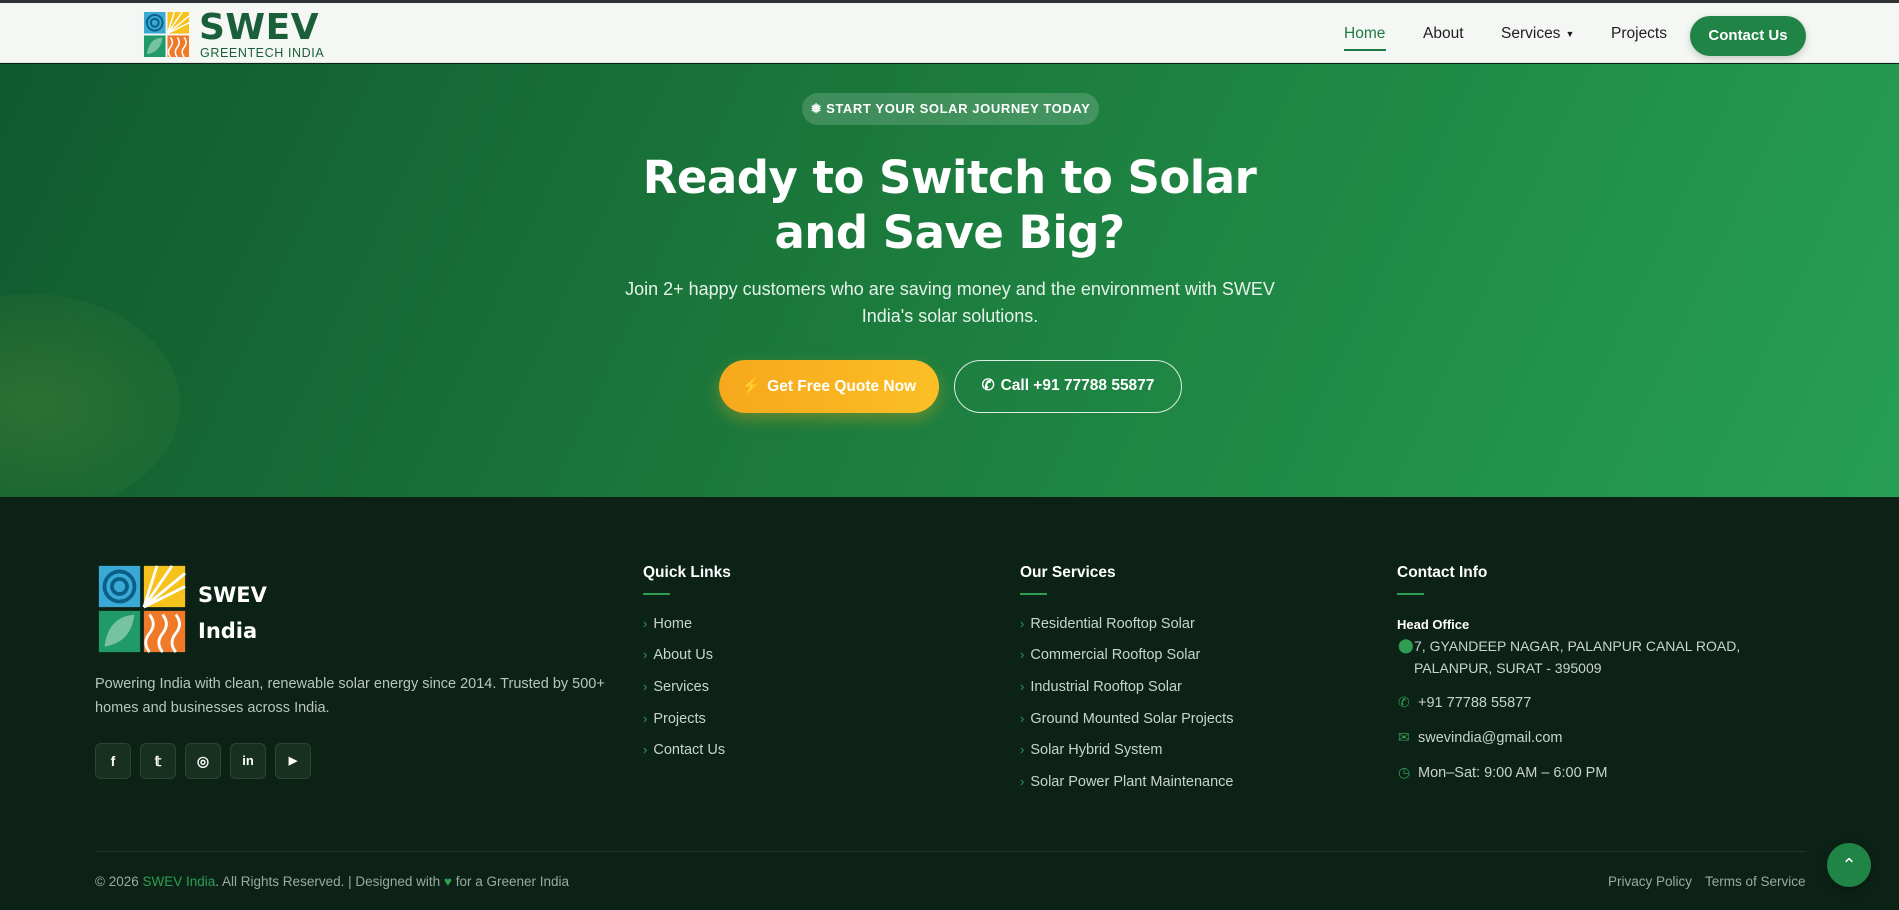  What do you see at coordinates (1068, 572) in the screenshot?
I see `our-services-title: Our Services` at bounding box center [1068, 572].